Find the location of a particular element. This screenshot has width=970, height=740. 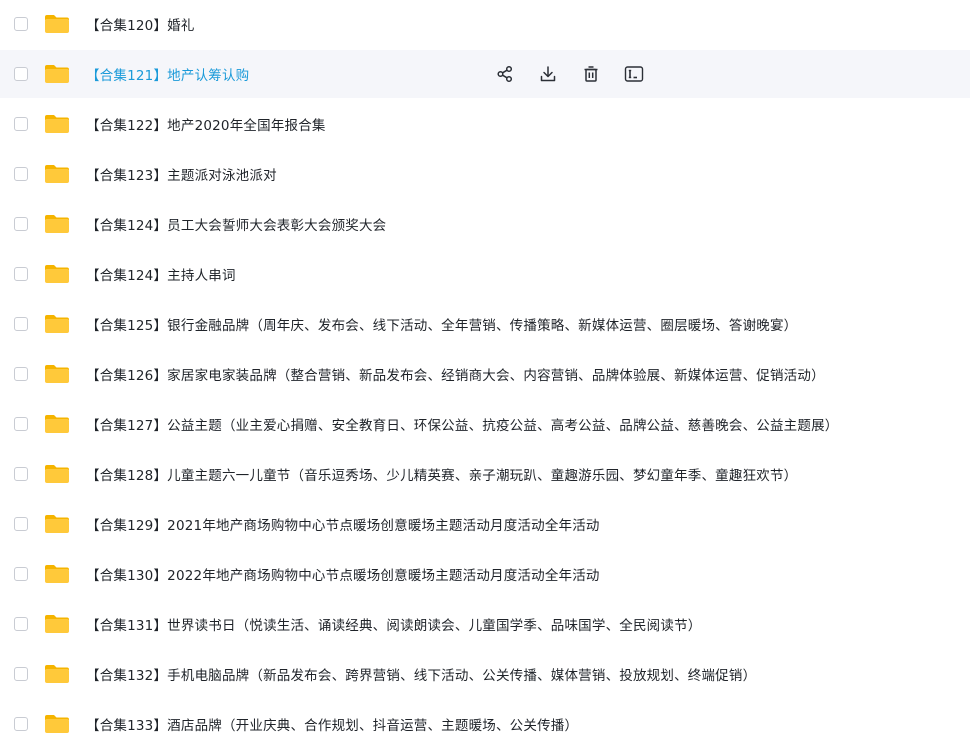

file-name-link: 【合集133】酒店品牌（开业庆典、合作规划、抖音运营、主题暖场、公关传播） is located at coordinates (332, 724).